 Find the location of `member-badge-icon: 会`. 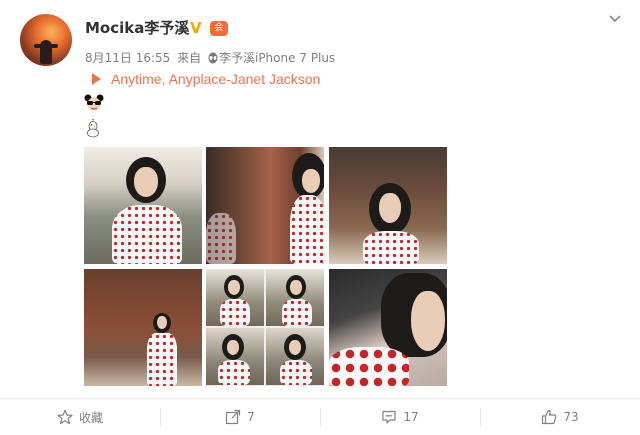

member-badge-icon: 会 is located at coordinates (219, 28).